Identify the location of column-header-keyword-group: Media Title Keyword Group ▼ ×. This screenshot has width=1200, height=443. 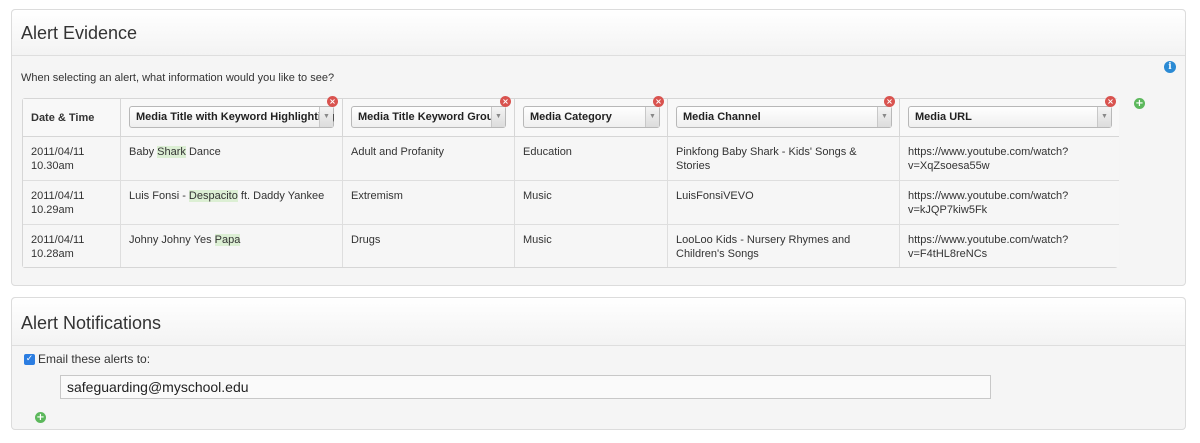
(429, 116).